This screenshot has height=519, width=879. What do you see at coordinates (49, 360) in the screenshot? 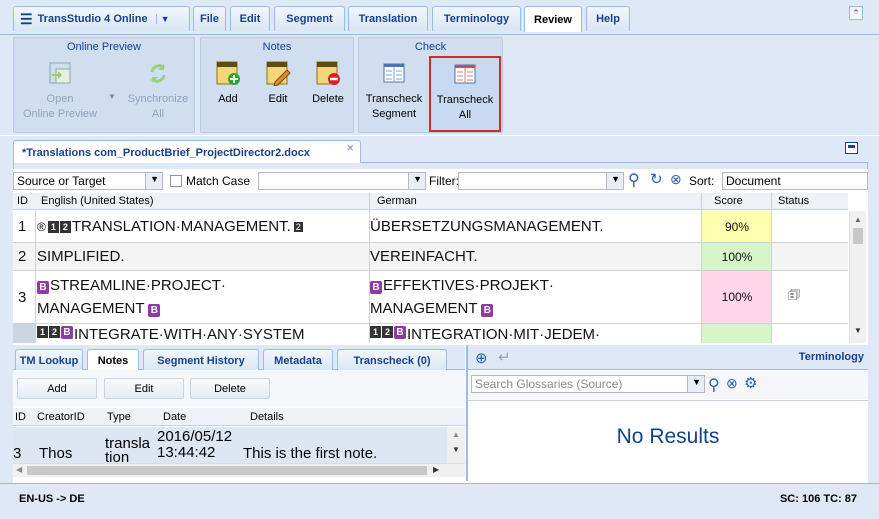
I see `tab-tm-lookup: TM Lookup` at bounding box center [49, 360].